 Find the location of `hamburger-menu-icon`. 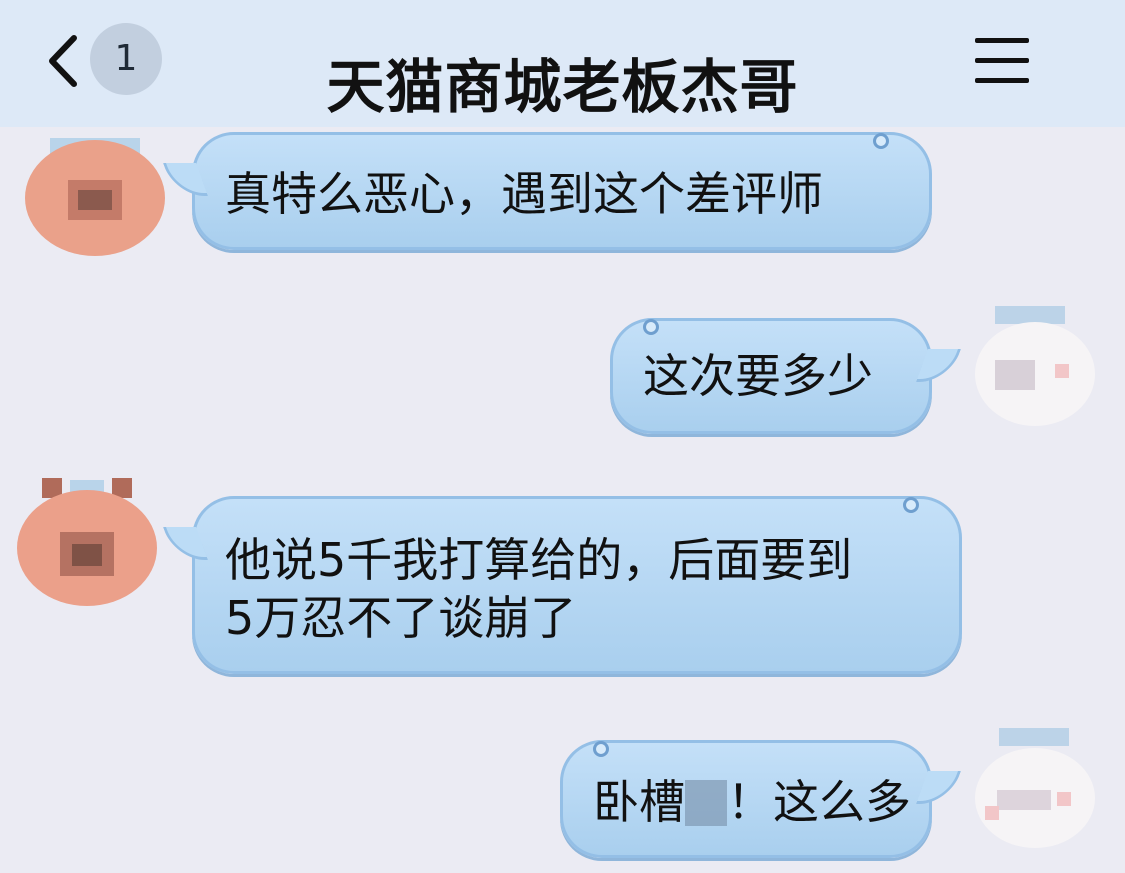

hamburger-menu-icon is located at coordinates (1002, 61).